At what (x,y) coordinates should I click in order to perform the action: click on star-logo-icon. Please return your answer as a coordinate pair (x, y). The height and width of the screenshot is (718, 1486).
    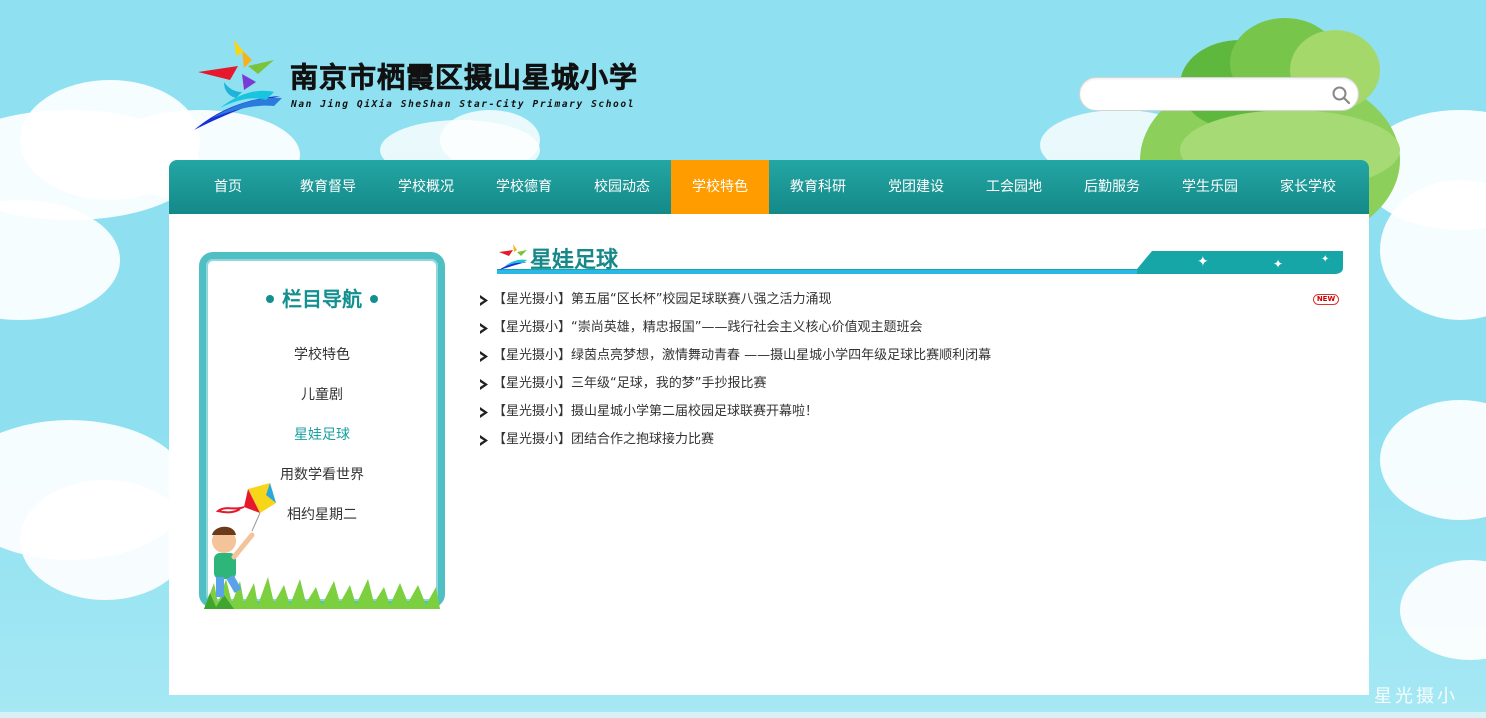
    Looking at the image, I should click on (513, 257).